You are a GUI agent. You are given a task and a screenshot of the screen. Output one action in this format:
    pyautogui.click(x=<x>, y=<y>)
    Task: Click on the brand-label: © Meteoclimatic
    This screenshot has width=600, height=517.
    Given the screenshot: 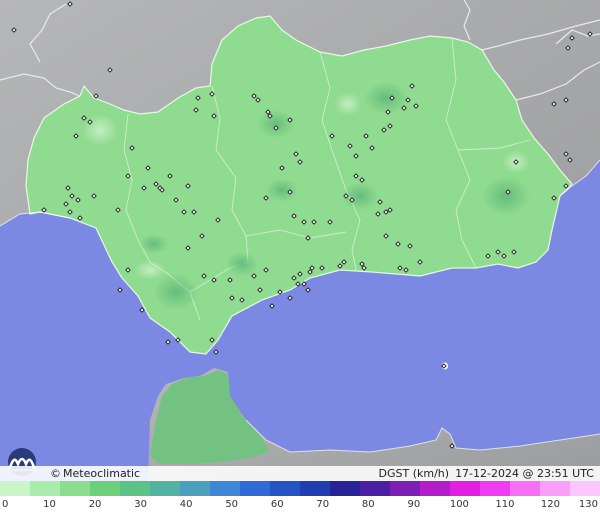 What is the action you would take?
    pyautogui.click(x=95, y=473)
    